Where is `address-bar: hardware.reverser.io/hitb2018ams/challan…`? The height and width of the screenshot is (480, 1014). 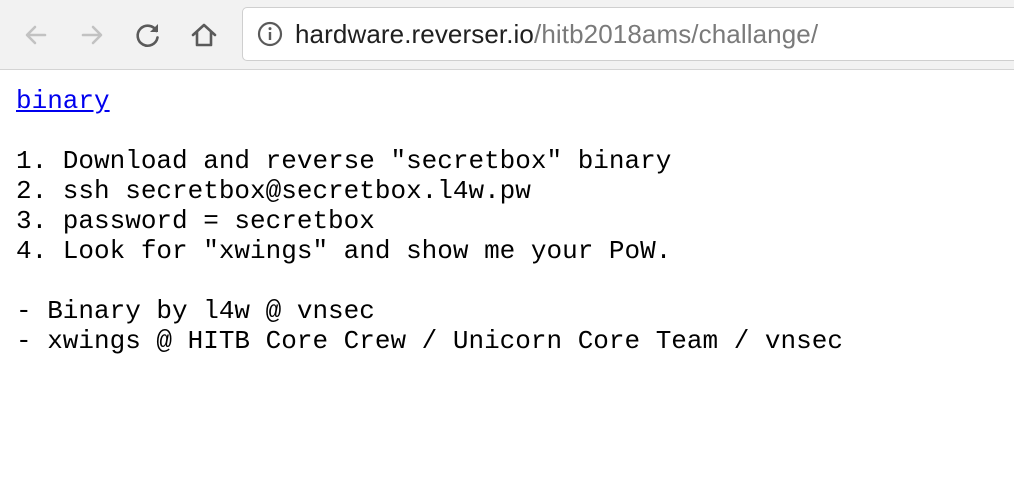 address-bar: hardware.reverser.io/hitb2018ams/challan… is located at coordinates (628, 34).